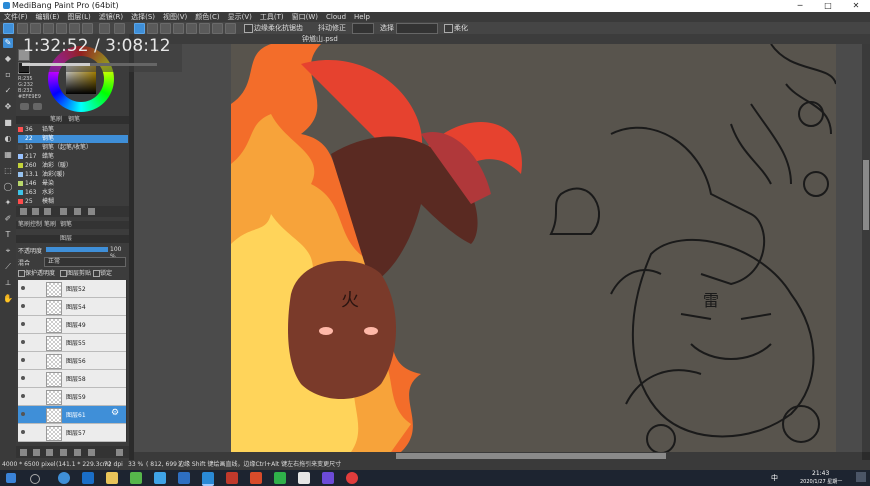  What do you see at coordinates (119, 28) in the screenshot?
I see `redo-icon` at bounding box center [119, 28].